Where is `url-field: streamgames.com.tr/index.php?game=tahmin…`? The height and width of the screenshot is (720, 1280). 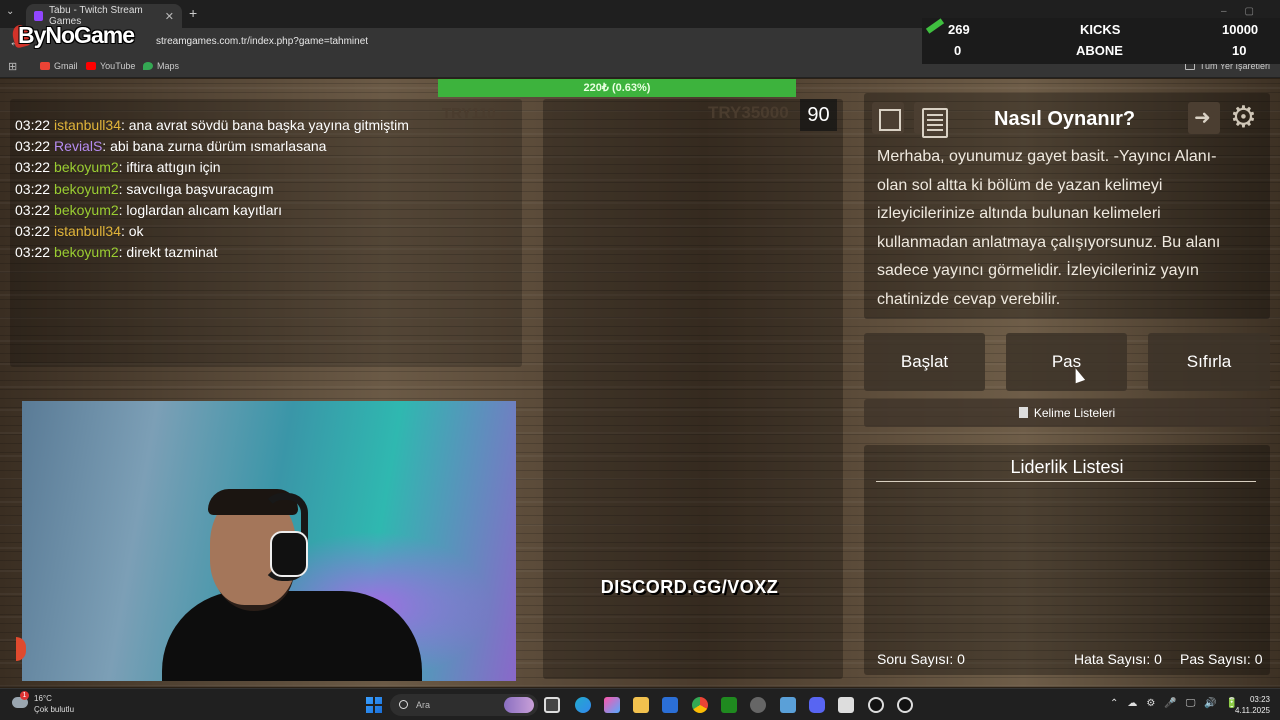 url-field: streamgames.com.tr/index.php?game=tahmin… is located at coordinates (262, 41).